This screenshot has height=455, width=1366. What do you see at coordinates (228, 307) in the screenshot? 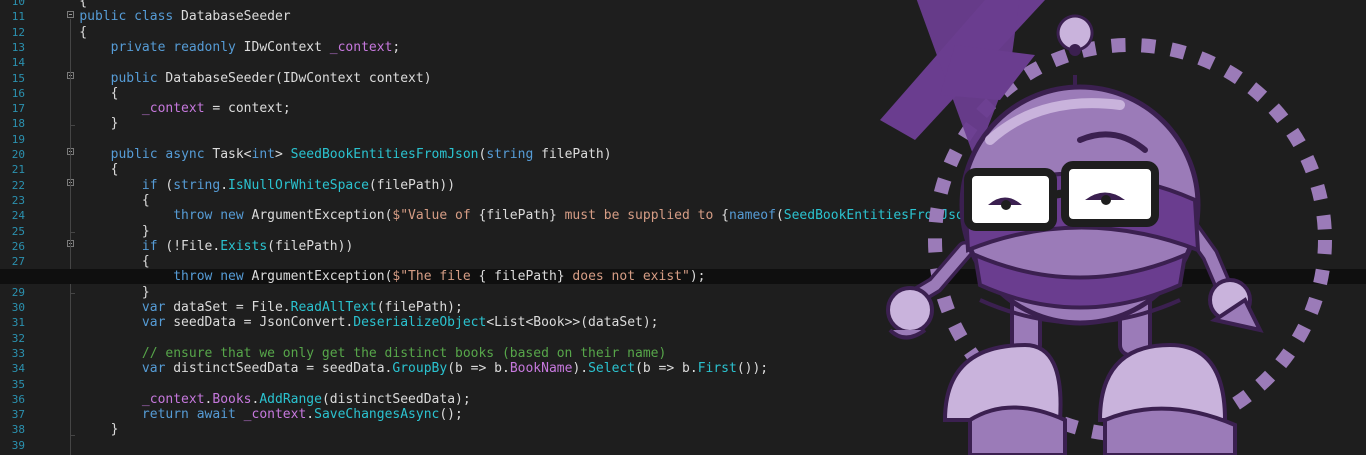
I see `code-token: dataSet = File.` at bounding box center [228, 307].